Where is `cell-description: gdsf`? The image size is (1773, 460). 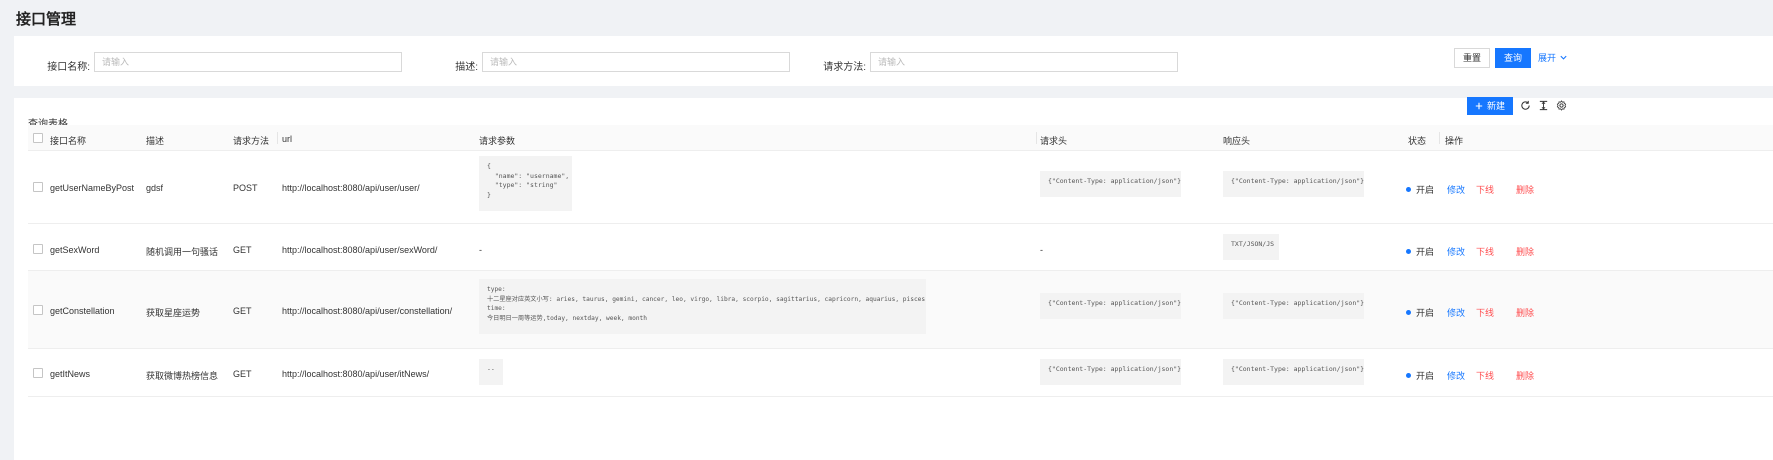
cell-description: gdsf is located at coordinates (155, 188).